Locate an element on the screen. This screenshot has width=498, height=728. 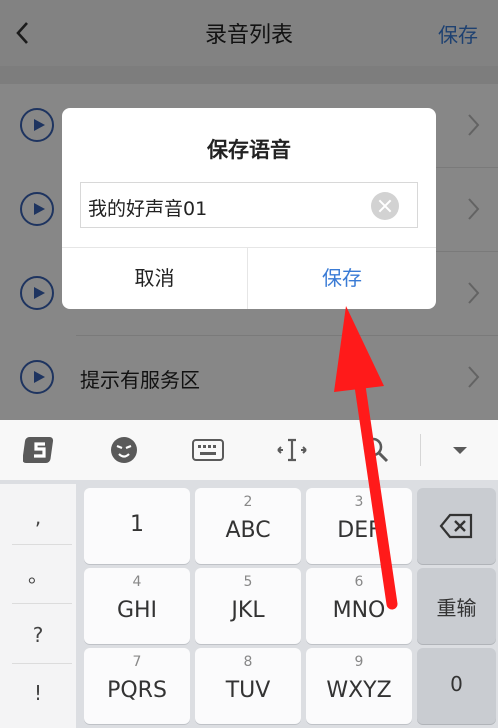
voice-name-input: 我的好声音01 is located at coordinates (249, 205).